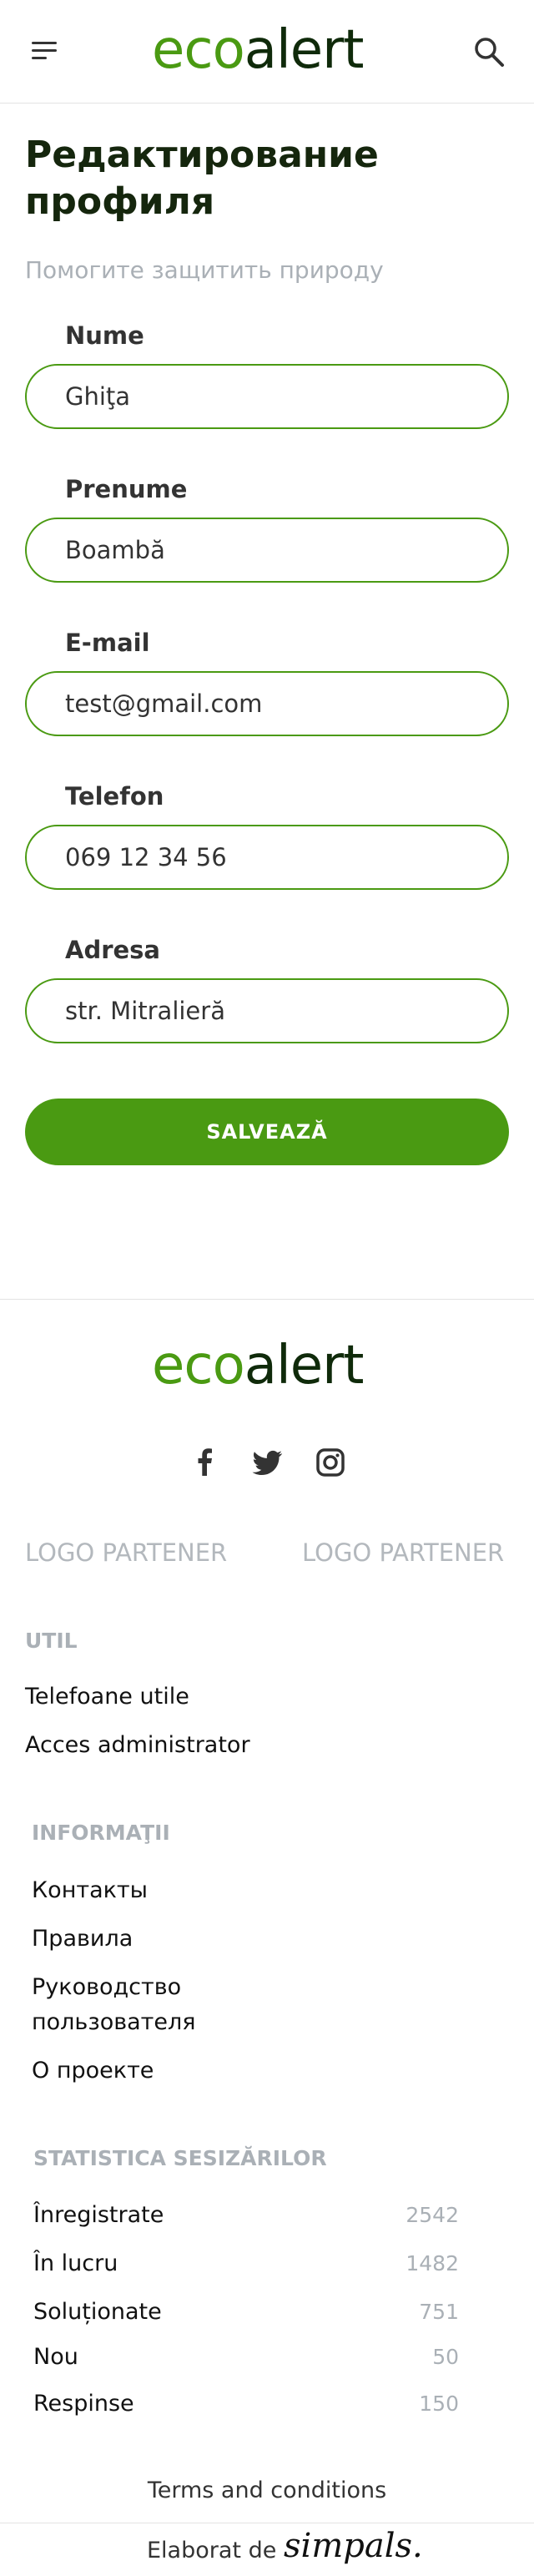  I want to click on stat-value: 1482, so click(432, 2263).